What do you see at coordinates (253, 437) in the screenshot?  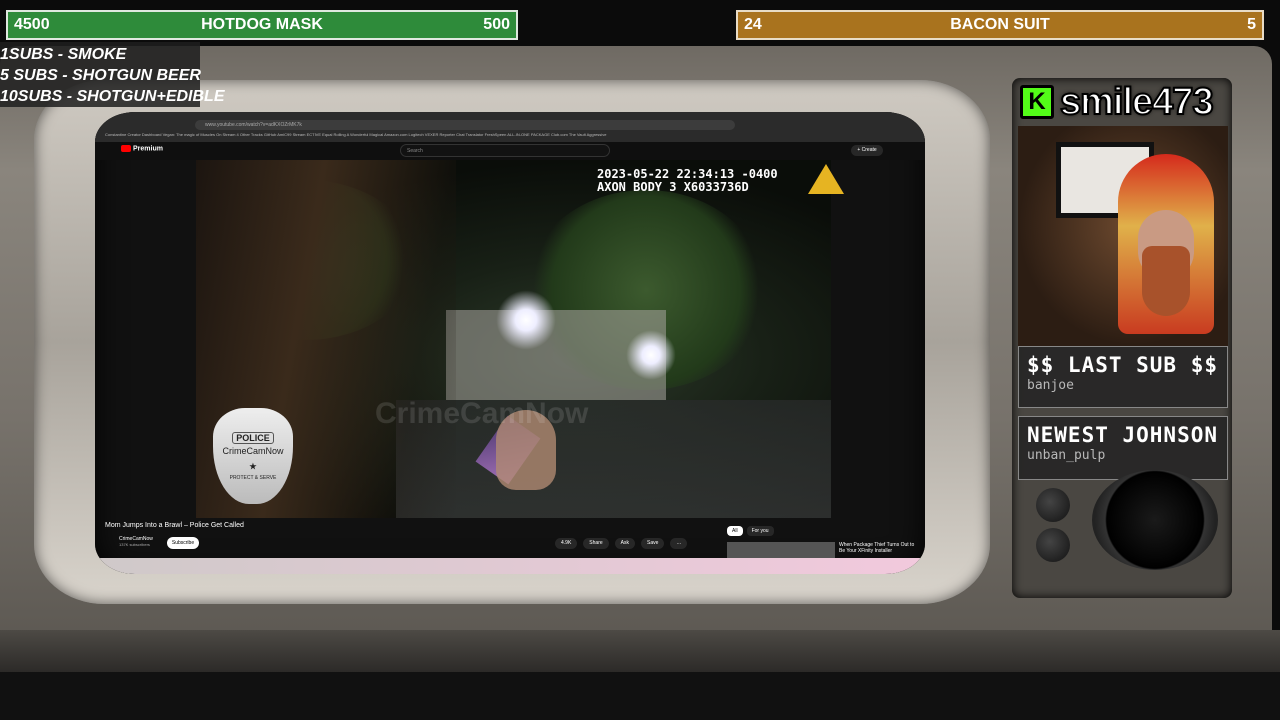 I see `badge-top-text: POLICE` at bounding box center [253, 437].